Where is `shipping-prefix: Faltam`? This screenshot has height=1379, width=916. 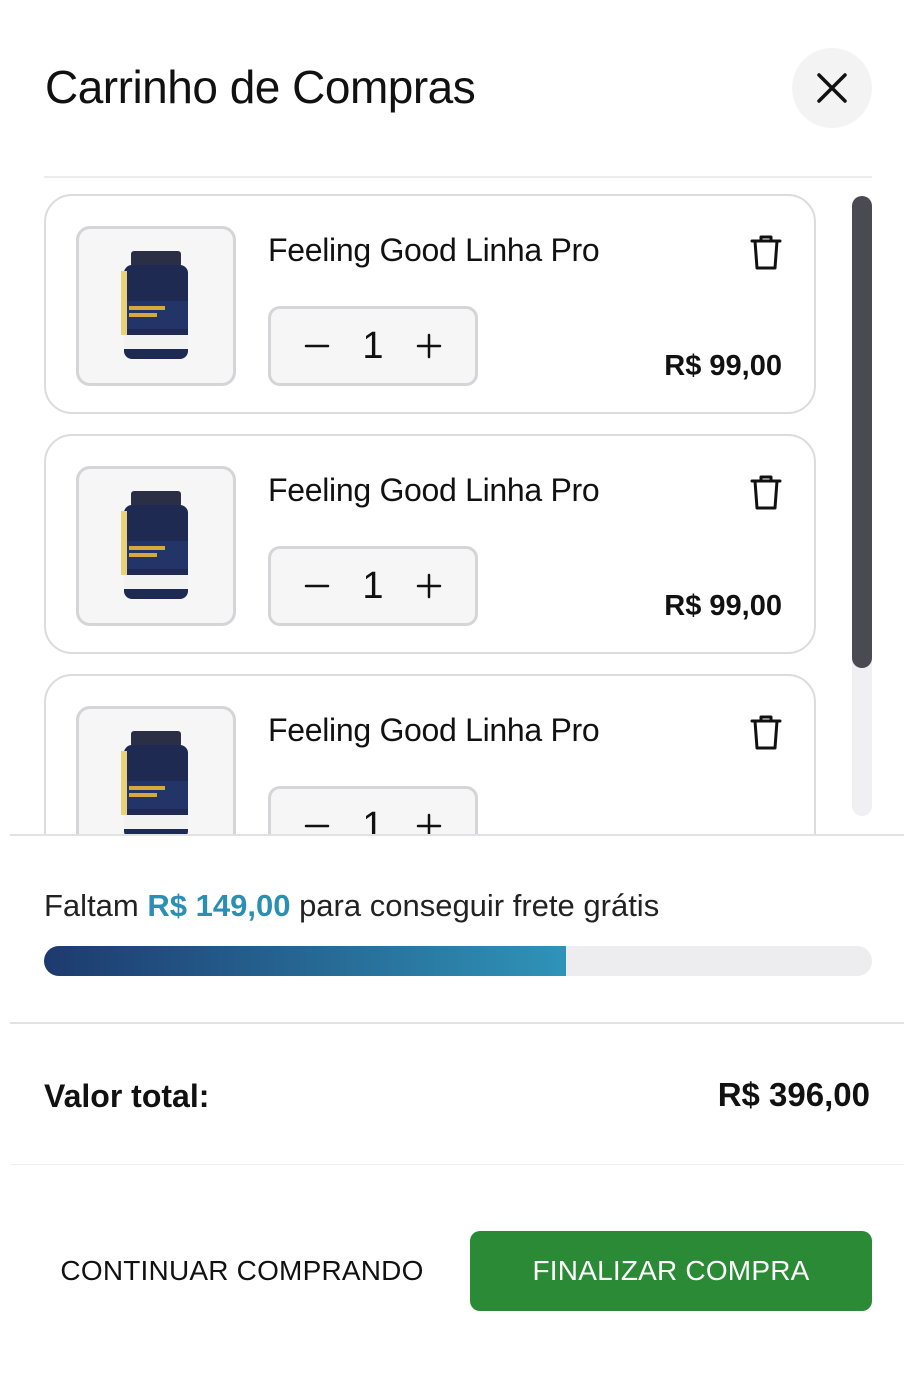 shipping-prefix: Faltam is located at coordinates (91, 905).